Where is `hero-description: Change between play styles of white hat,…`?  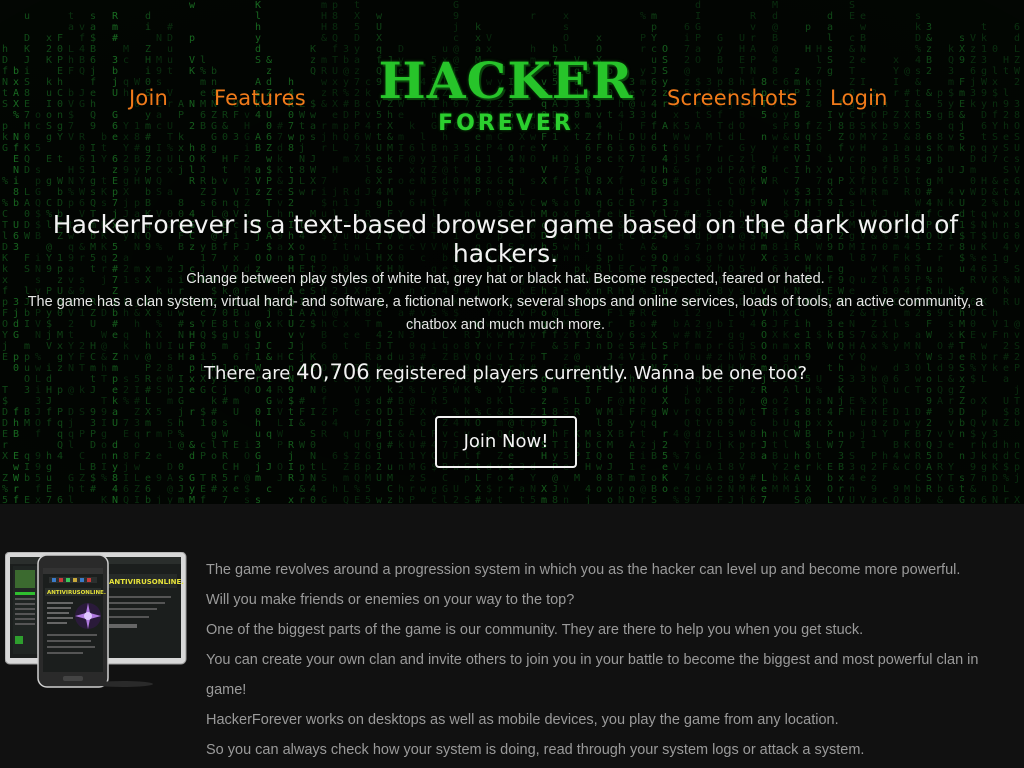
hero-description: Change between play styles of white hat,… is located at coordinates (505, 302).